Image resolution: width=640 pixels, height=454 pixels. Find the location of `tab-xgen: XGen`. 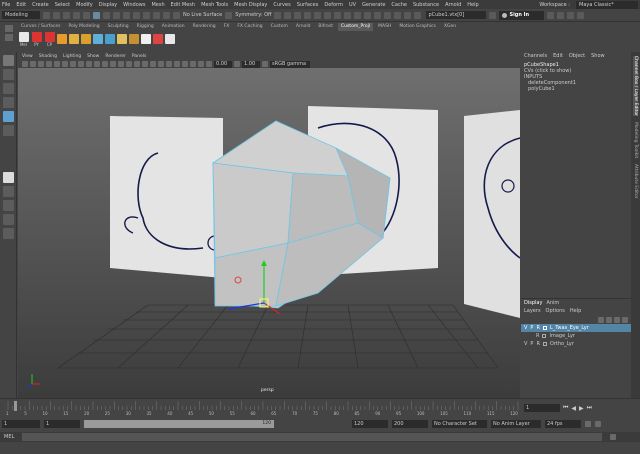

tab-xgen: XGen is located at coordinates (450, 27).